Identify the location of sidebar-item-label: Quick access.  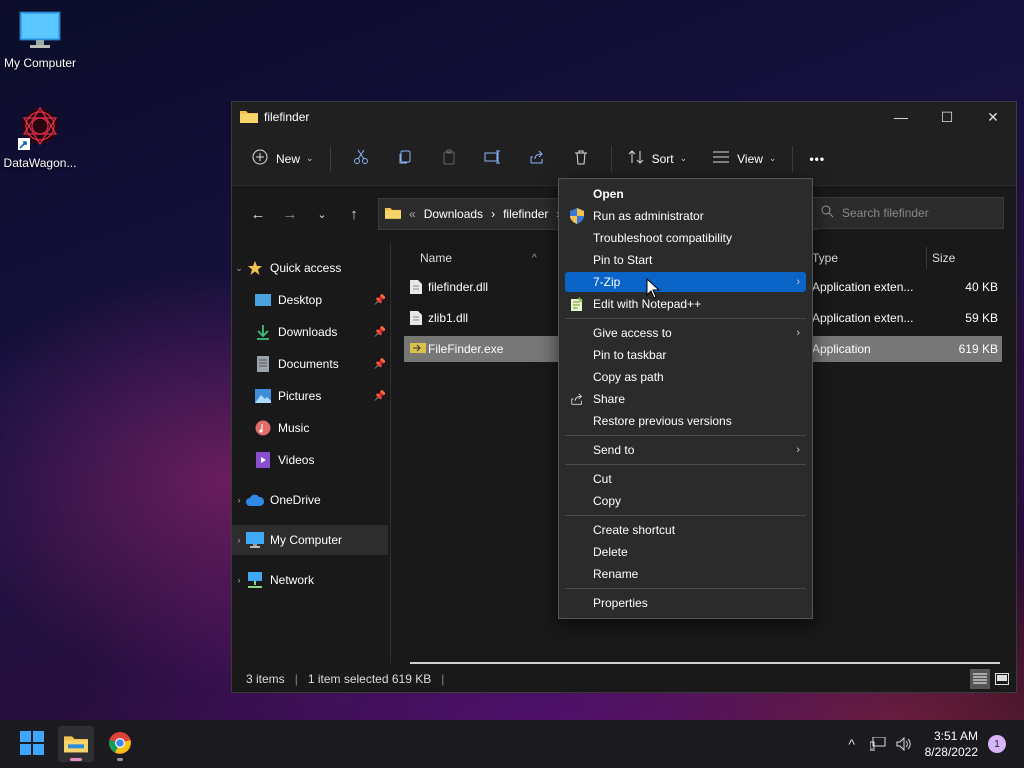
(306, 268).